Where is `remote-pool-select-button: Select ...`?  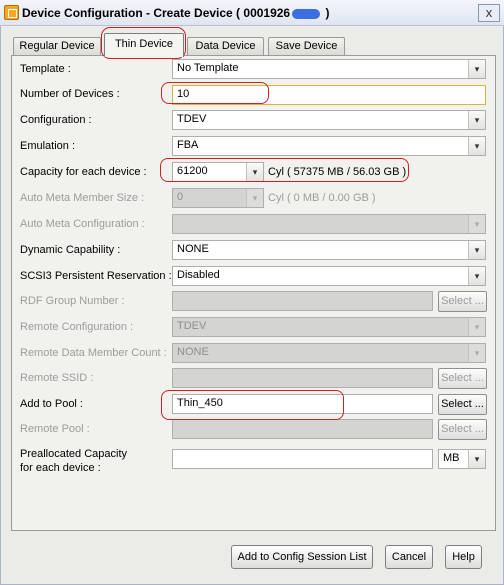
remote-pool-select-button: Select ... is located at coordinates (462, 429).